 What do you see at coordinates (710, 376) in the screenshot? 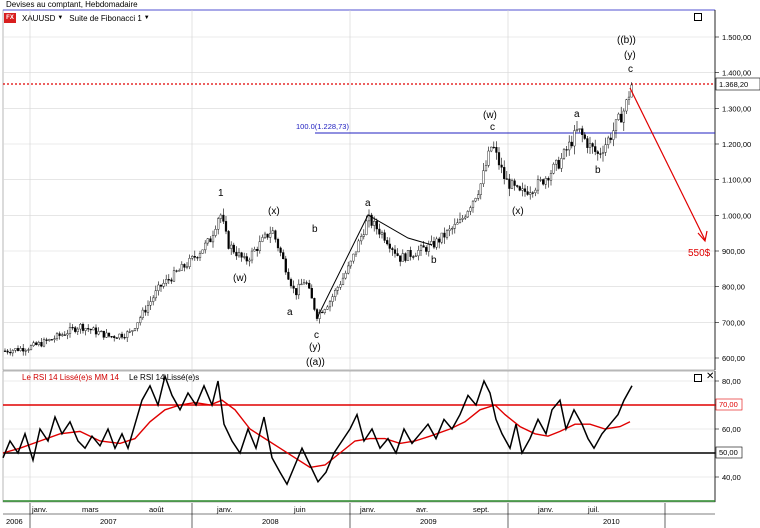
I see `close-icon: ✕` at bounding box center [710, 376].